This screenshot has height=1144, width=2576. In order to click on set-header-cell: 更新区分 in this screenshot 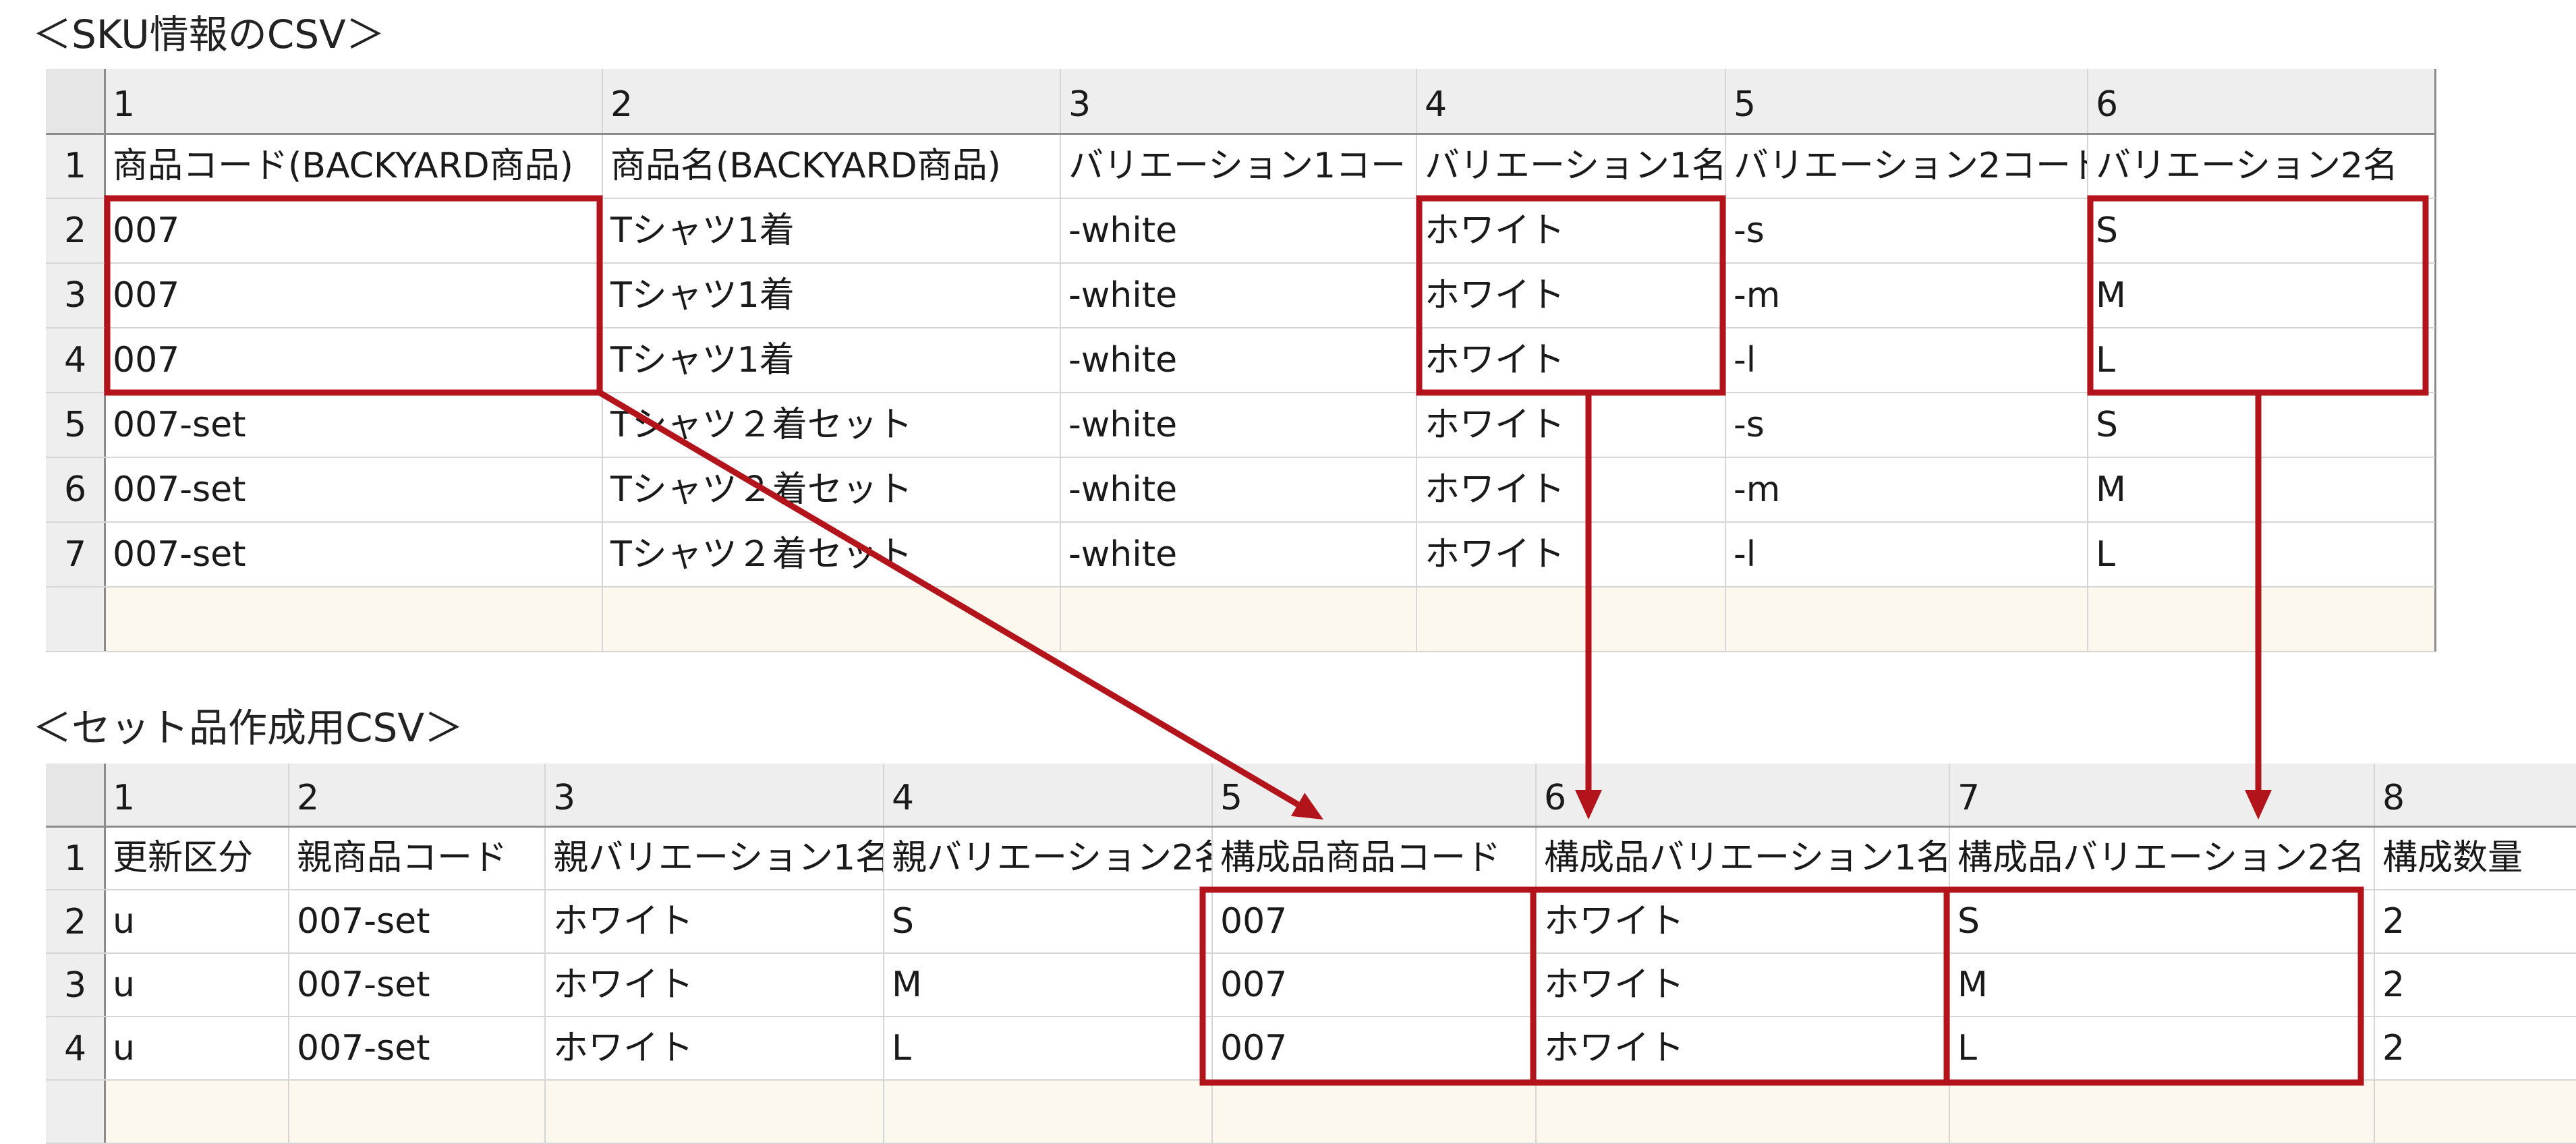, I will do `click(197, 858)`.